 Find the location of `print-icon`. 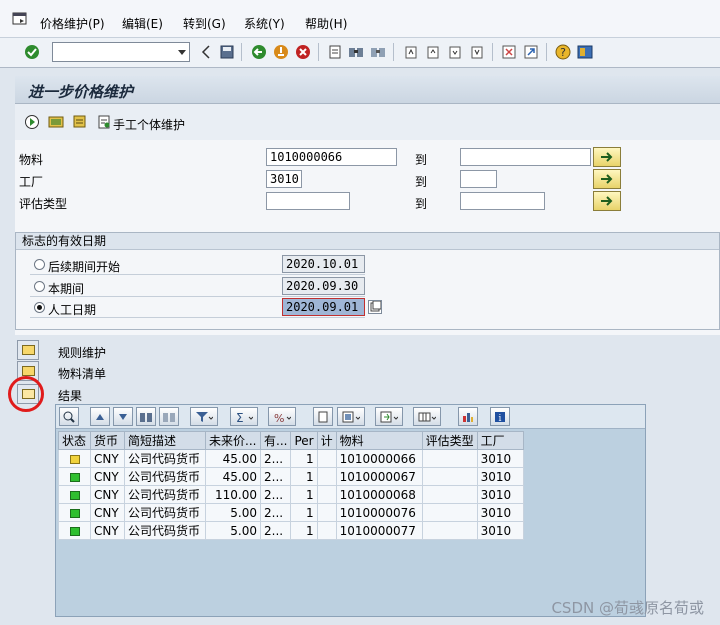

print-icon is located at coordinates (335, 52).